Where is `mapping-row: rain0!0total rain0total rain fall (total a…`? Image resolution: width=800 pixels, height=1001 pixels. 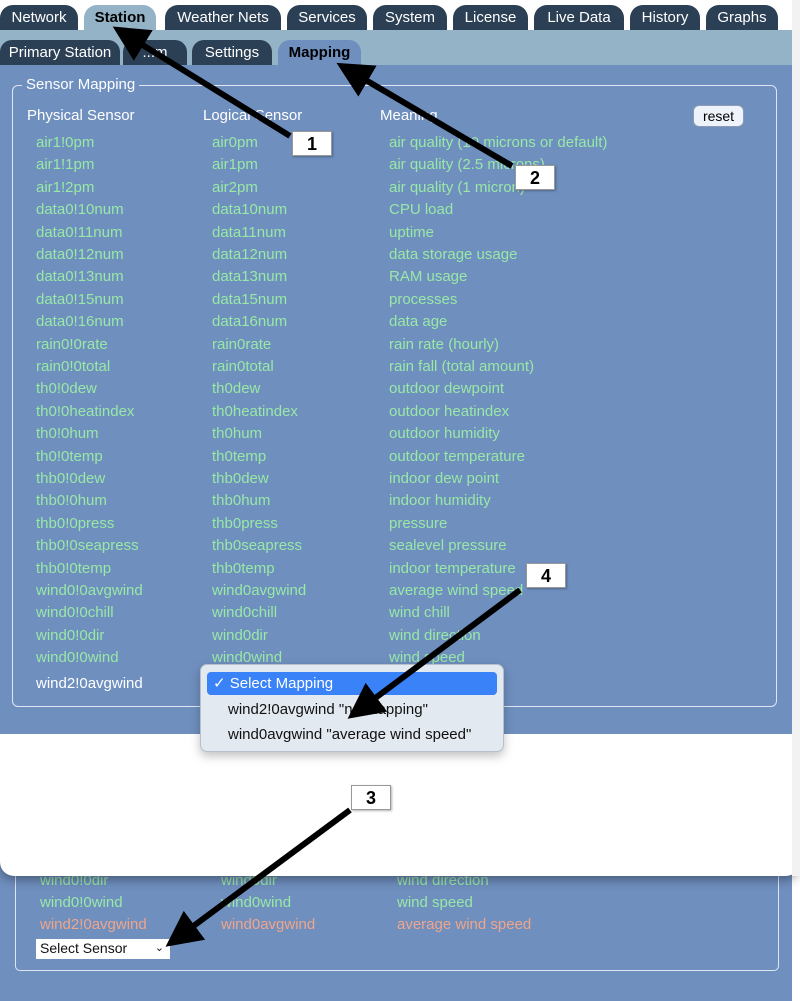 mapping-row: rain0!0total rain0total rain fall (total a… is located at coordinates (396, 366).